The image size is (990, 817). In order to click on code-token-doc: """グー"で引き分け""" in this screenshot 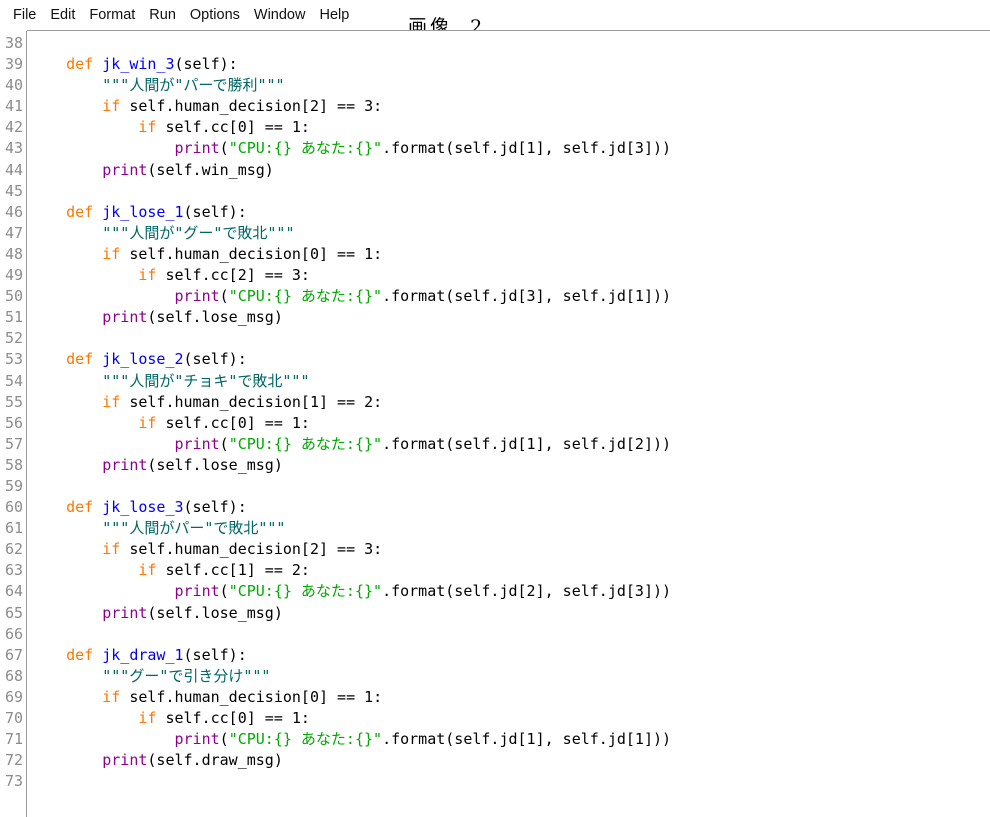, I will do `click(186, 675)`.